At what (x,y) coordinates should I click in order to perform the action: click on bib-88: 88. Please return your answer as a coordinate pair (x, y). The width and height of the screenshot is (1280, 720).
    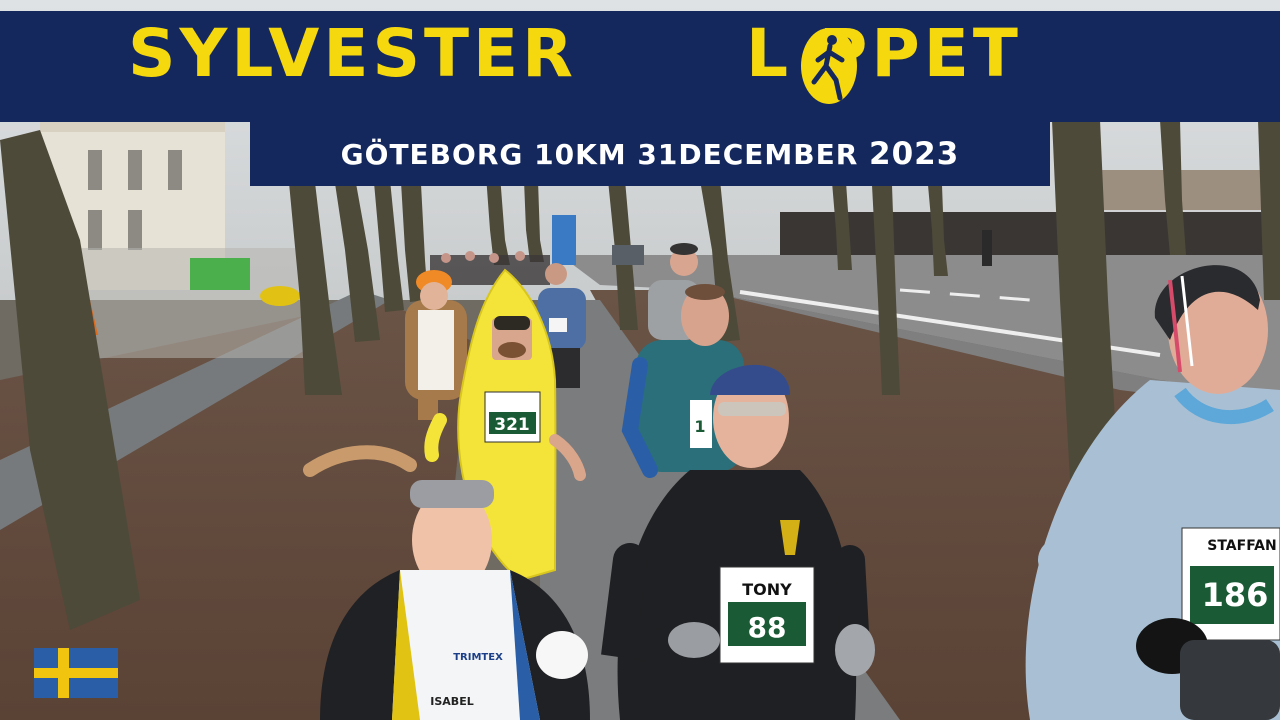
    Looking at the image, I should click on (767, 627).